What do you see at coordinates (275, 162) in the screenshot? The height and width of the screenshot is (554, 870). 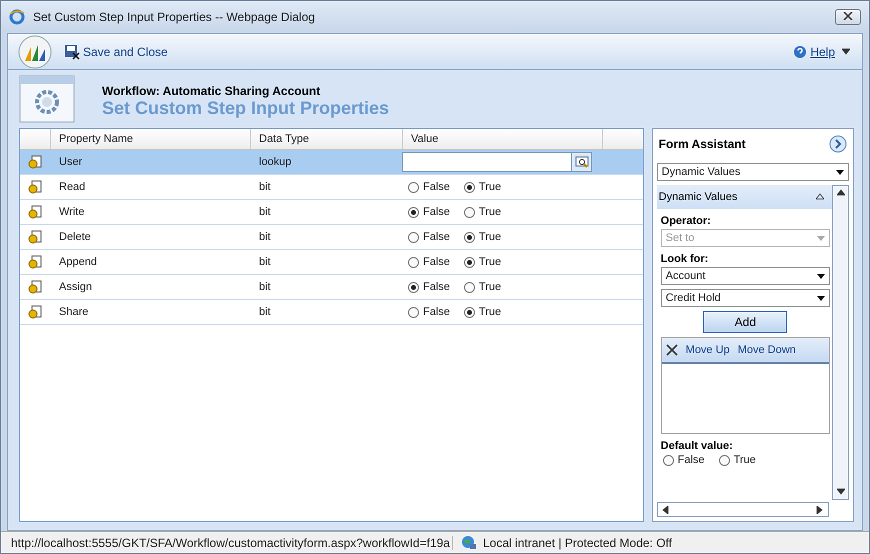 I see `data-type: lookup` at bounding box center [275, 162].